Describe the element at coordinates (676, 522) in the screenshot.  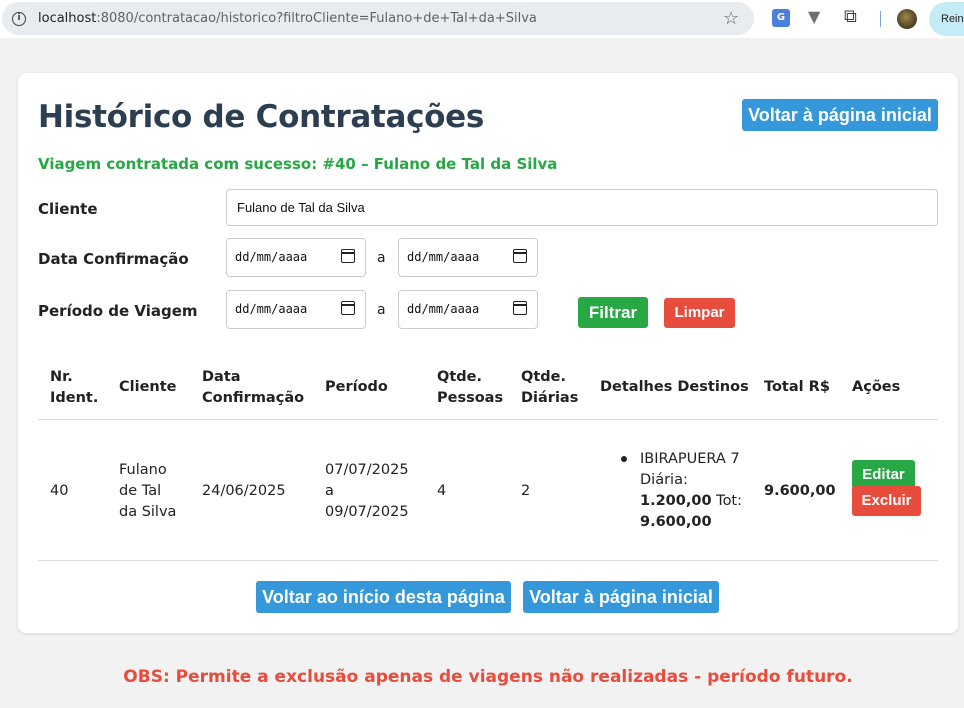
I see `destino-tot-valor: 9.600,00` at that location.